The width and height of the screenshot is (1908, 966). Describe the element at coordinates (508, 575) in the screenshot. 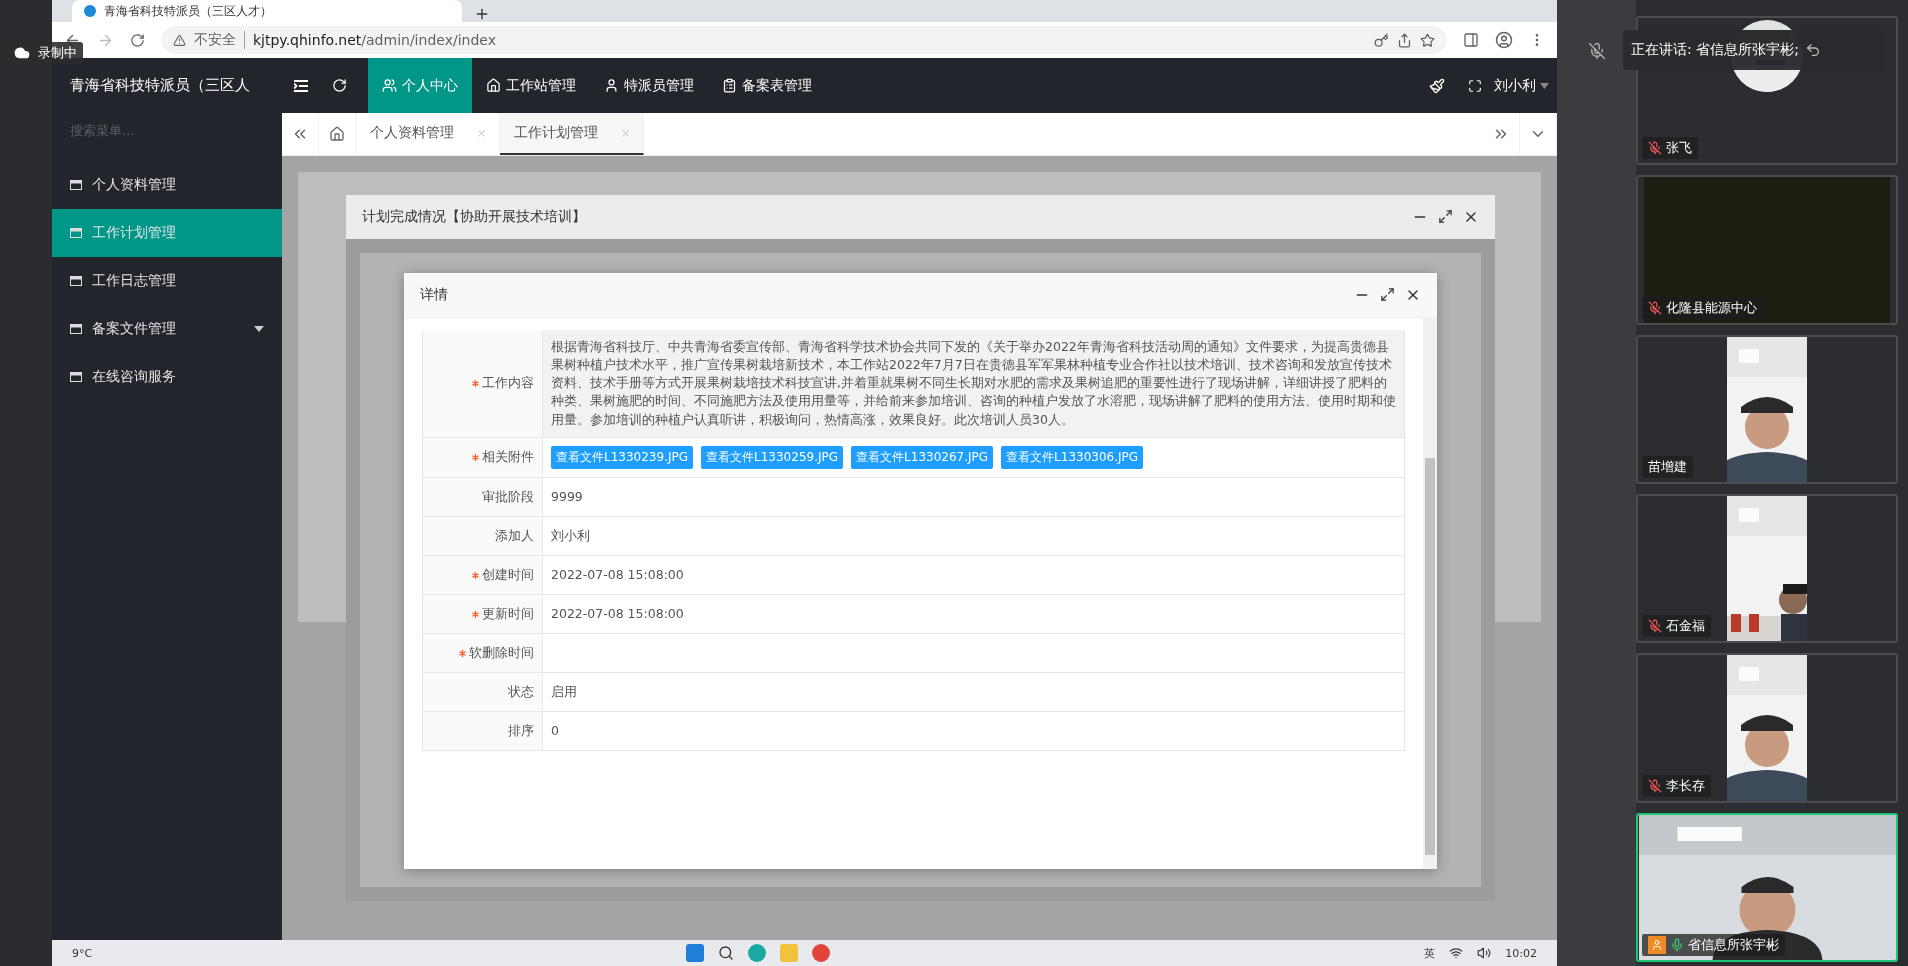

I see `field-label: 创建时间` at that location.